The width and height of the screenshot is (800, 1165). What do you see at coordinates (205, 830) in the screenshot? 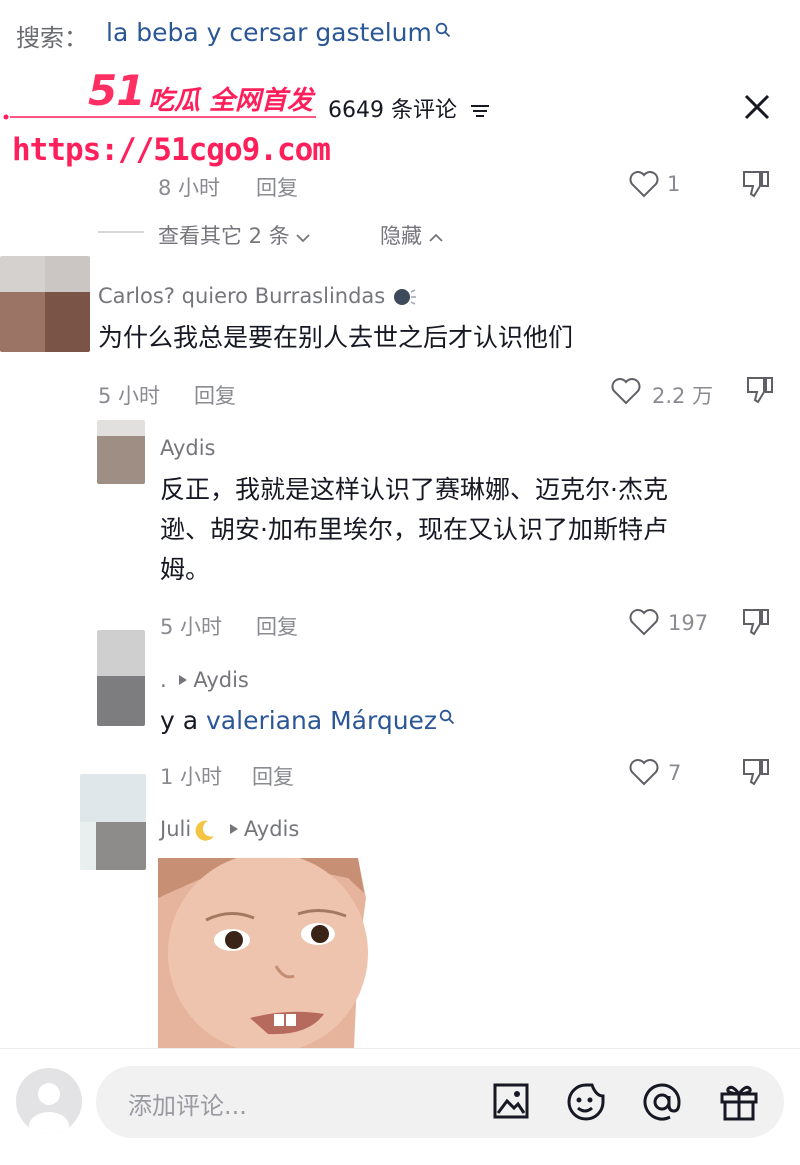
I see `crescent-moon-icon` at bounding box center [205, 830].